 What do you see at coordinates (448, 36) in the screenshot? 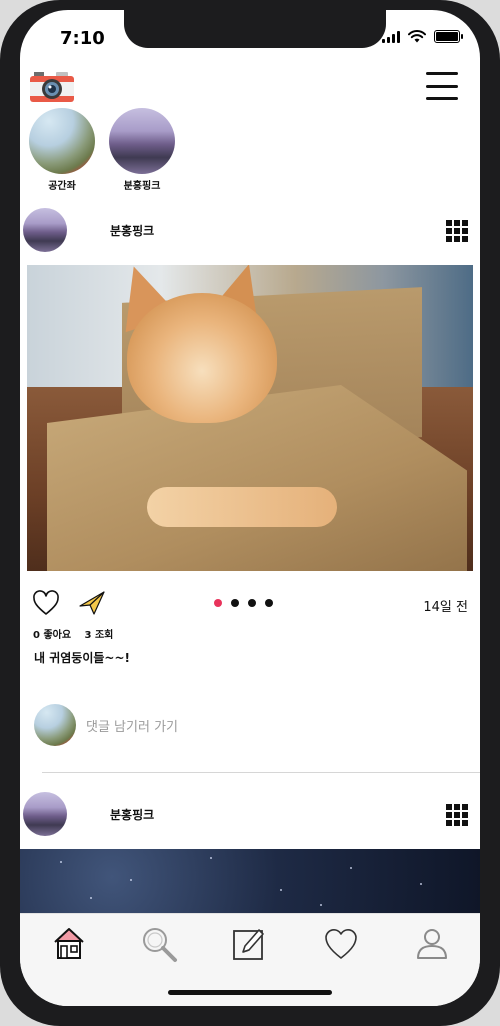
I see `battery-icon` at bounding box center [448, 36].